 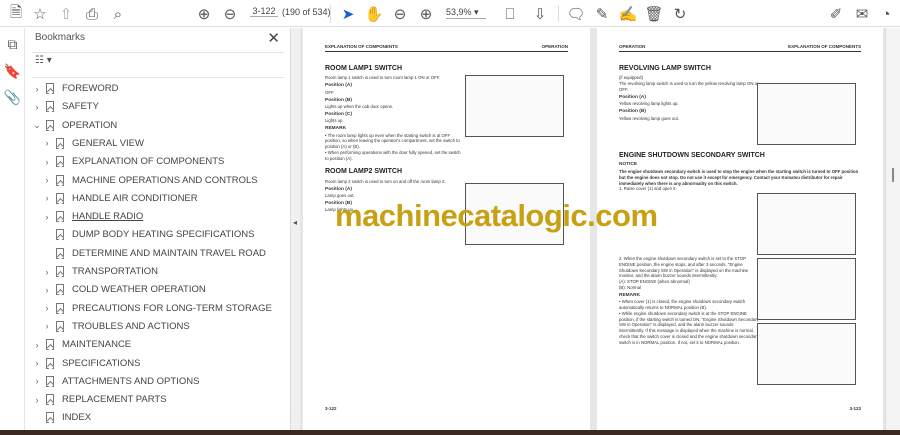 What do you see at coordinates (400, 14) in the screenshot?
I see `zoom-out-icon: ⊖` at bounding box center [400, 14].